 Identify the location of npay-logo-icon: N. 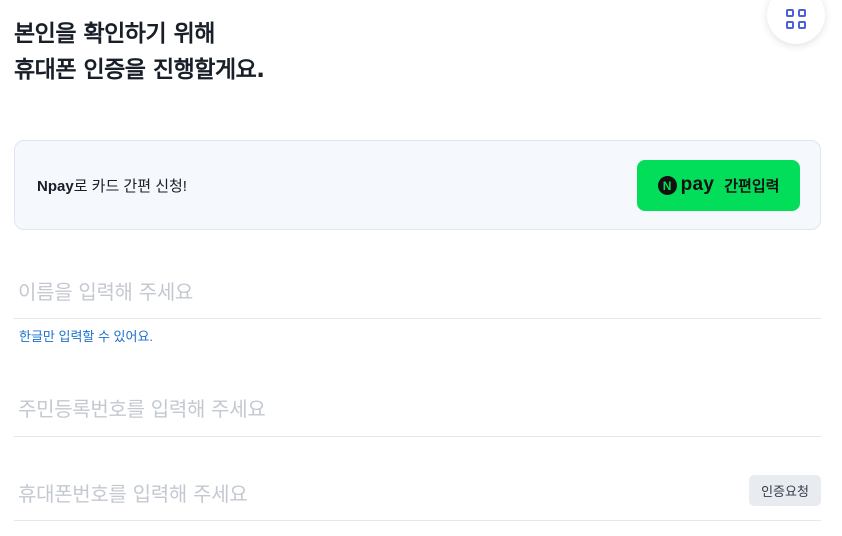
(667, 185).